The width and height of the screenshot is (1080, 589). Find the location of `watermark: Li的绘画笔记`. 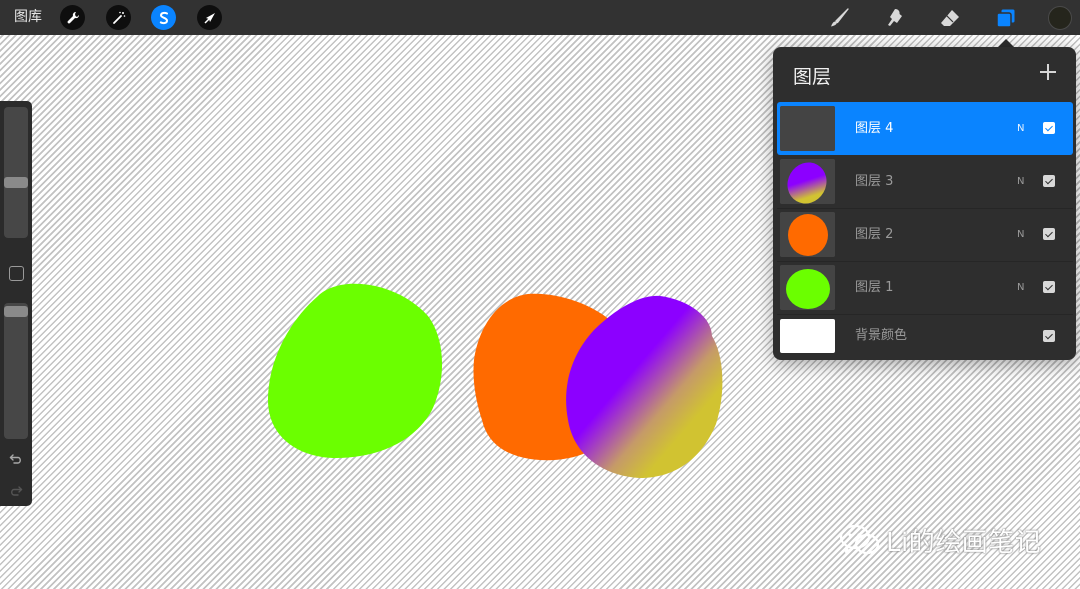

watermark: Li的绘画笔记 is located at coordinates (939, 540).